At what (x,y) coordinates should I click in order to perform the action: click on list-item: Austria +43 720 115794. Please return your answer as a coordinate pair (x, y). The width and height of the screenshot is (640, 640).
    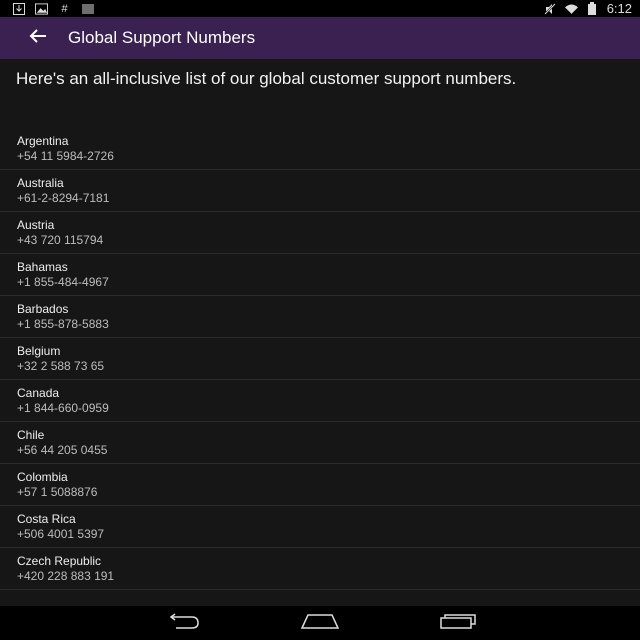
    Looking at the image, I should click on (320, 233).